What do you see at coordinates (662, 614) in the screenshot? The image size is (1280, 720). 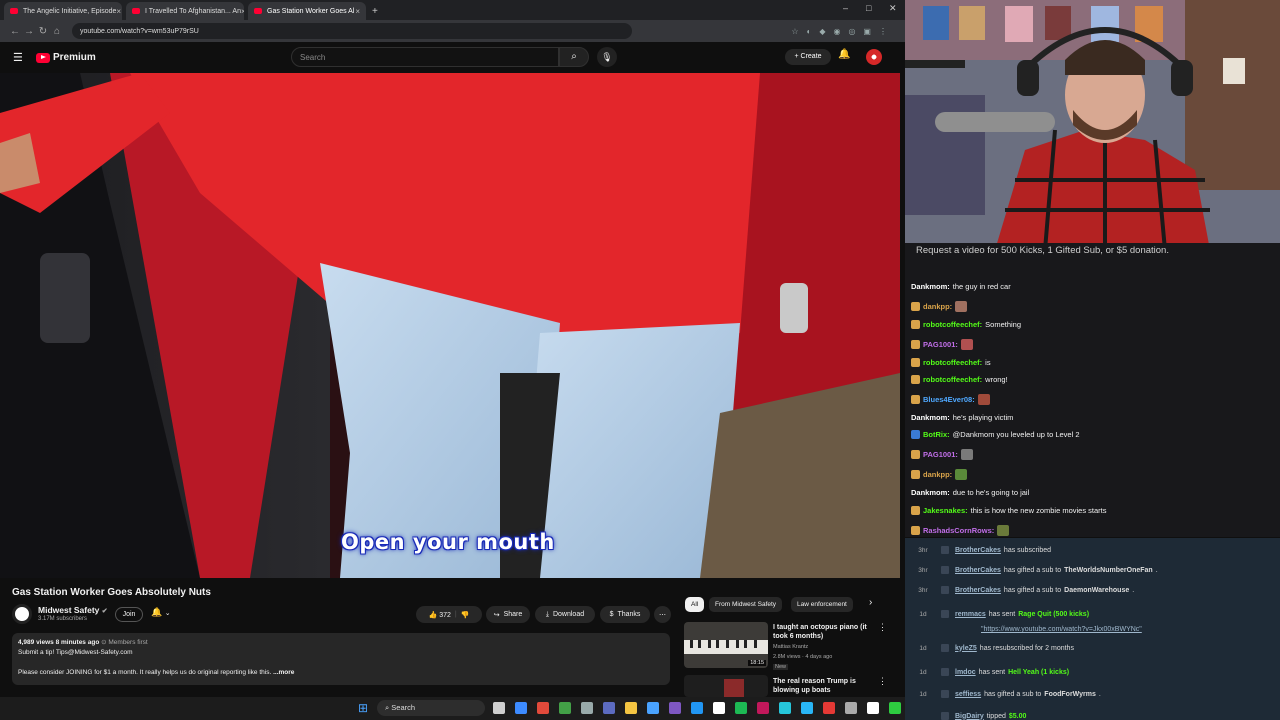 I see `more-actions-button: ⋯` at bounding box center [662, 614].